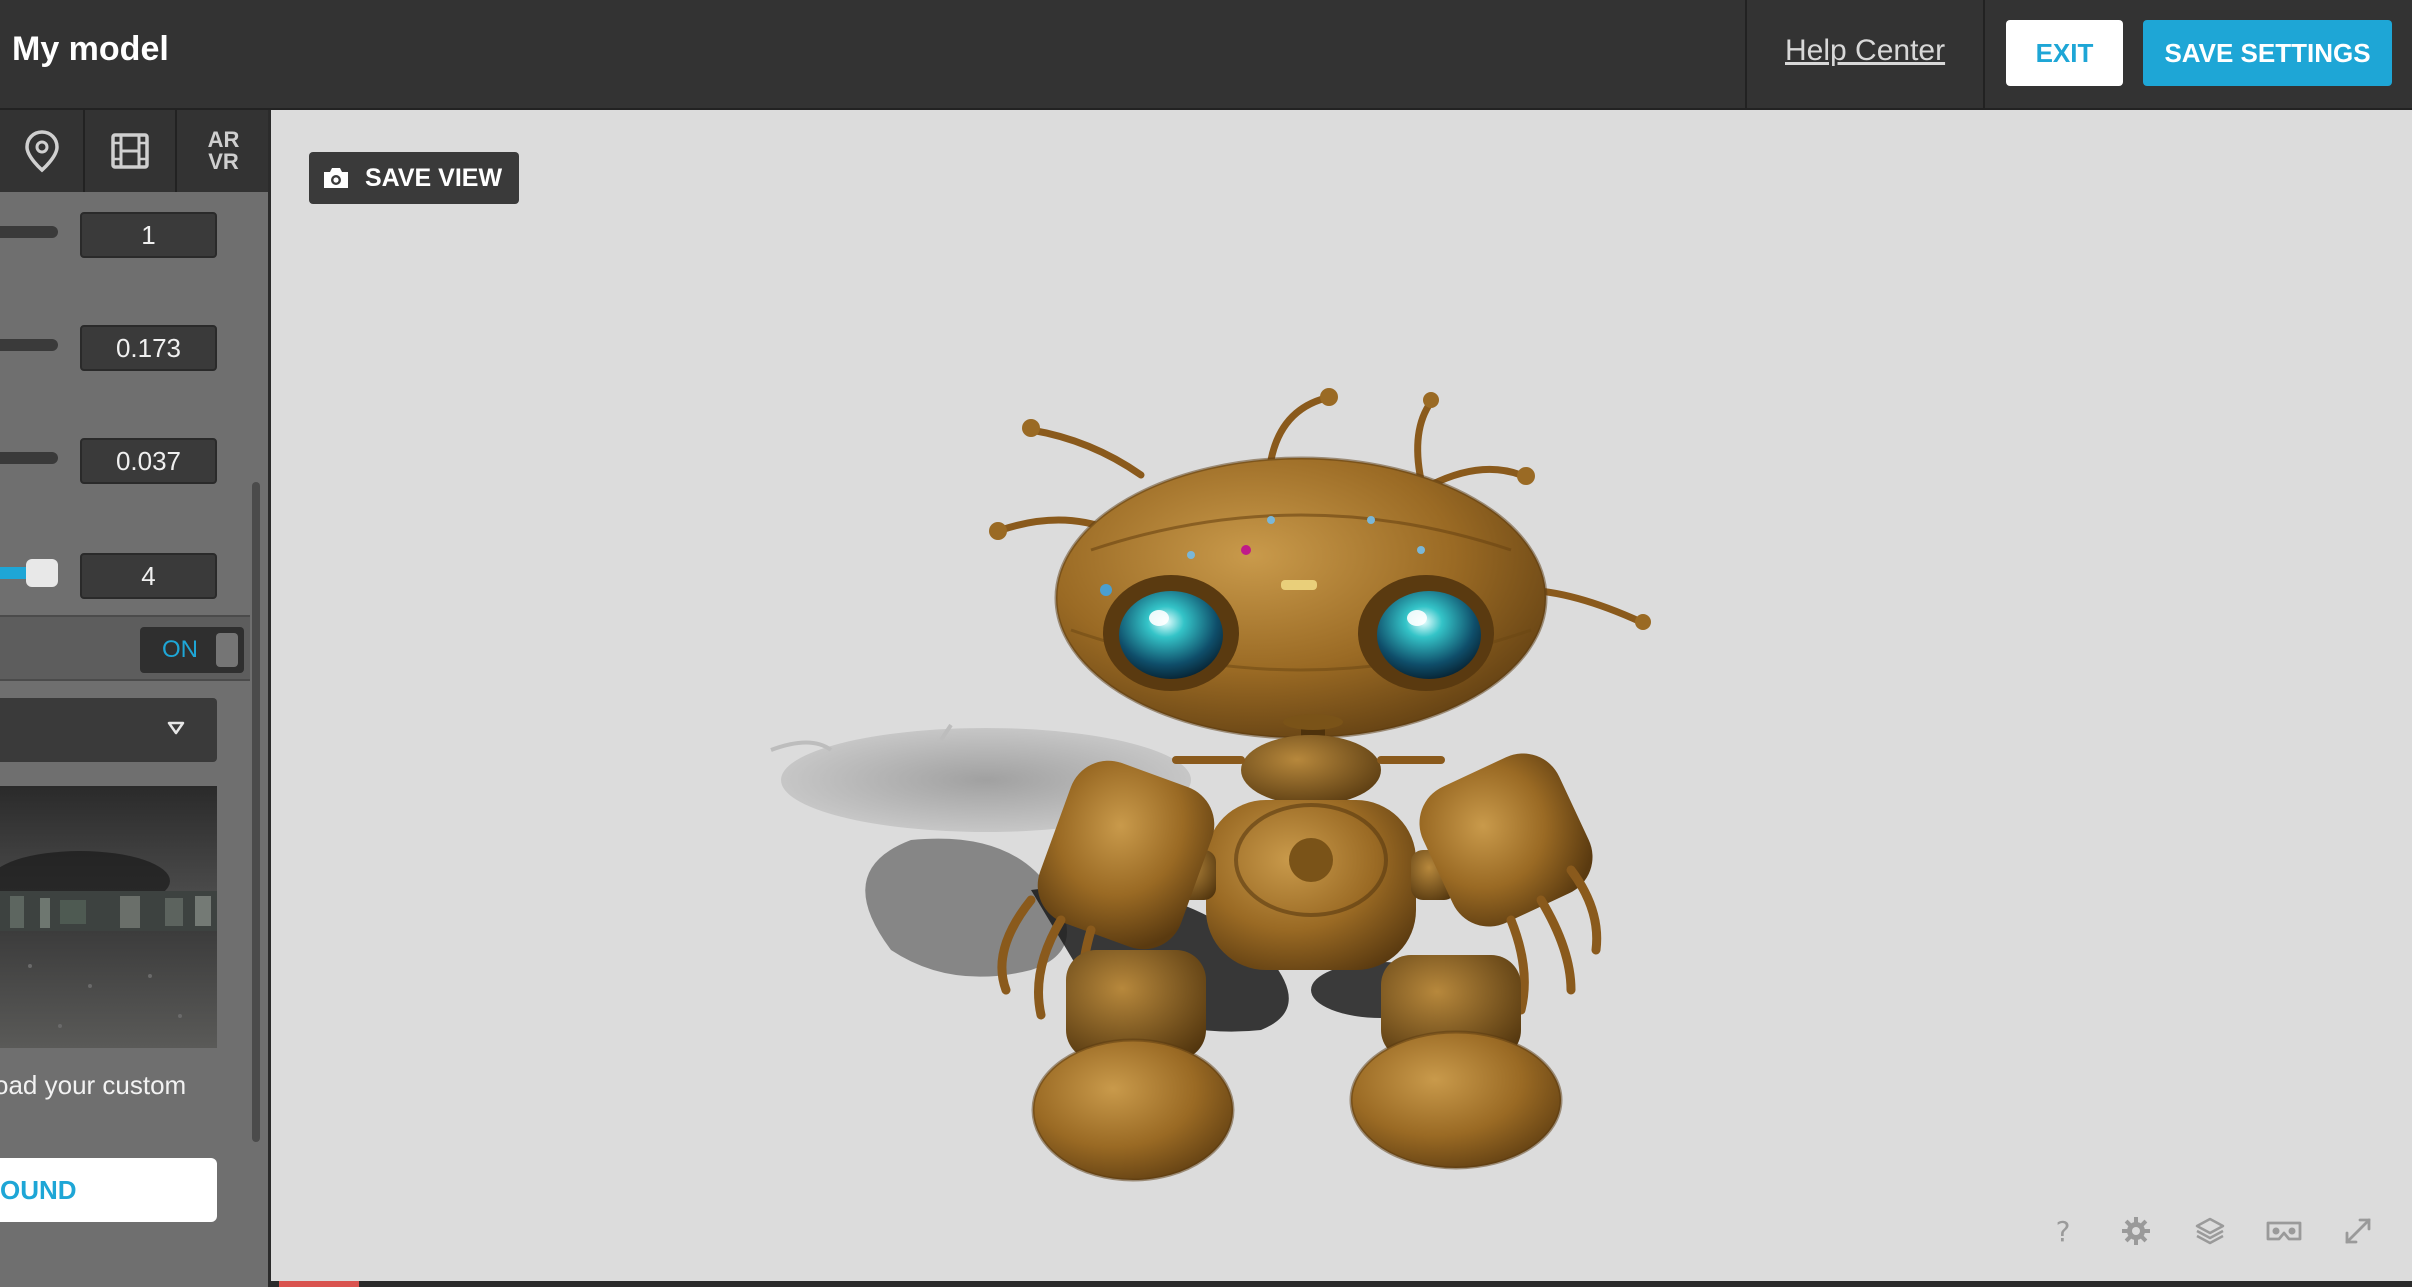  Describe the element at coordinates (336, 178) in the screenshot. I see `camera-icon` at that location.